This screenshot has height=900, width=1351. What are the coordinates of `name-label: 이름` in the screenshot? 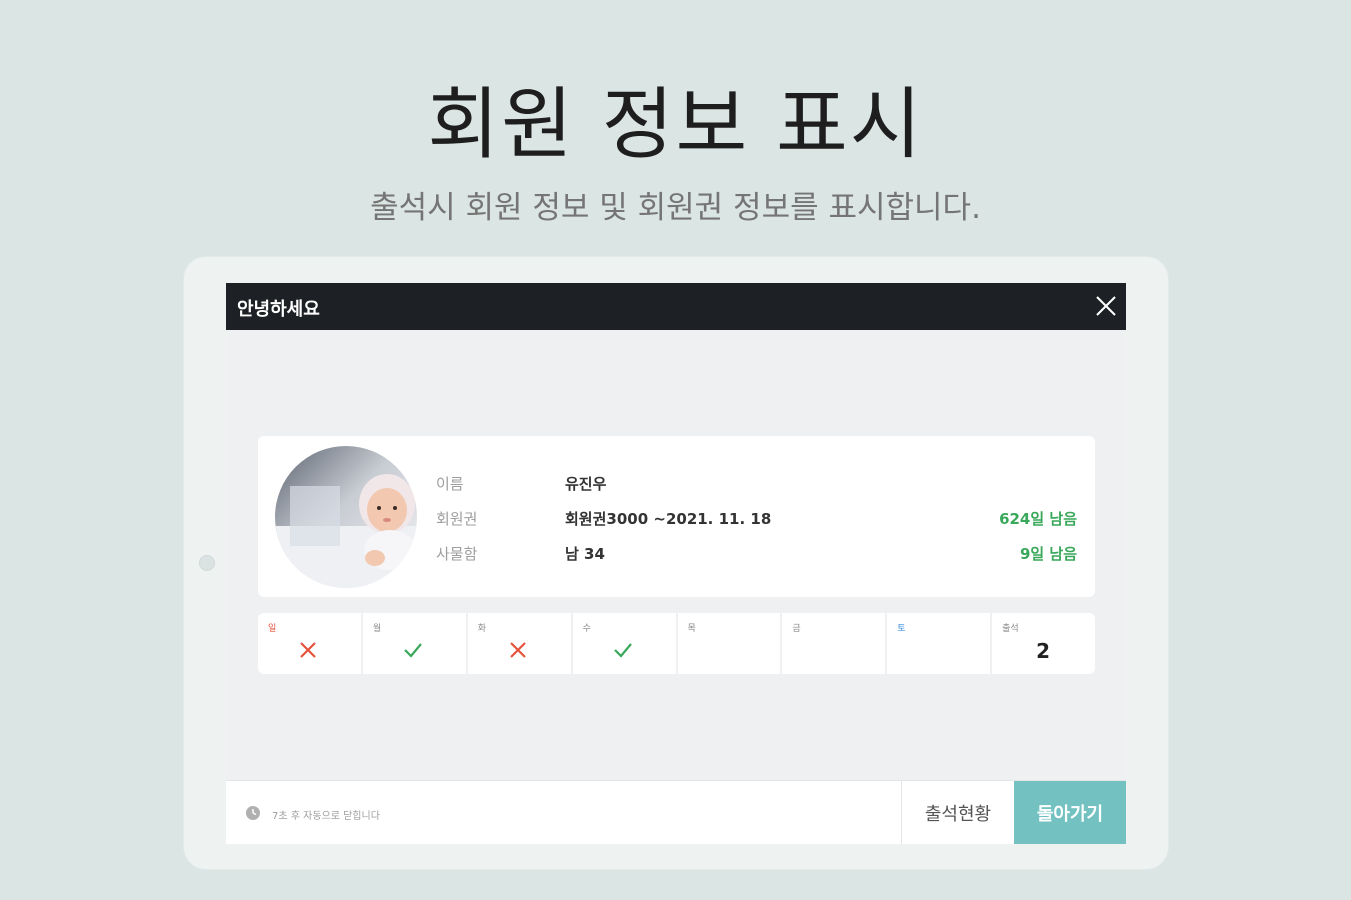 It's located at (450, 484).